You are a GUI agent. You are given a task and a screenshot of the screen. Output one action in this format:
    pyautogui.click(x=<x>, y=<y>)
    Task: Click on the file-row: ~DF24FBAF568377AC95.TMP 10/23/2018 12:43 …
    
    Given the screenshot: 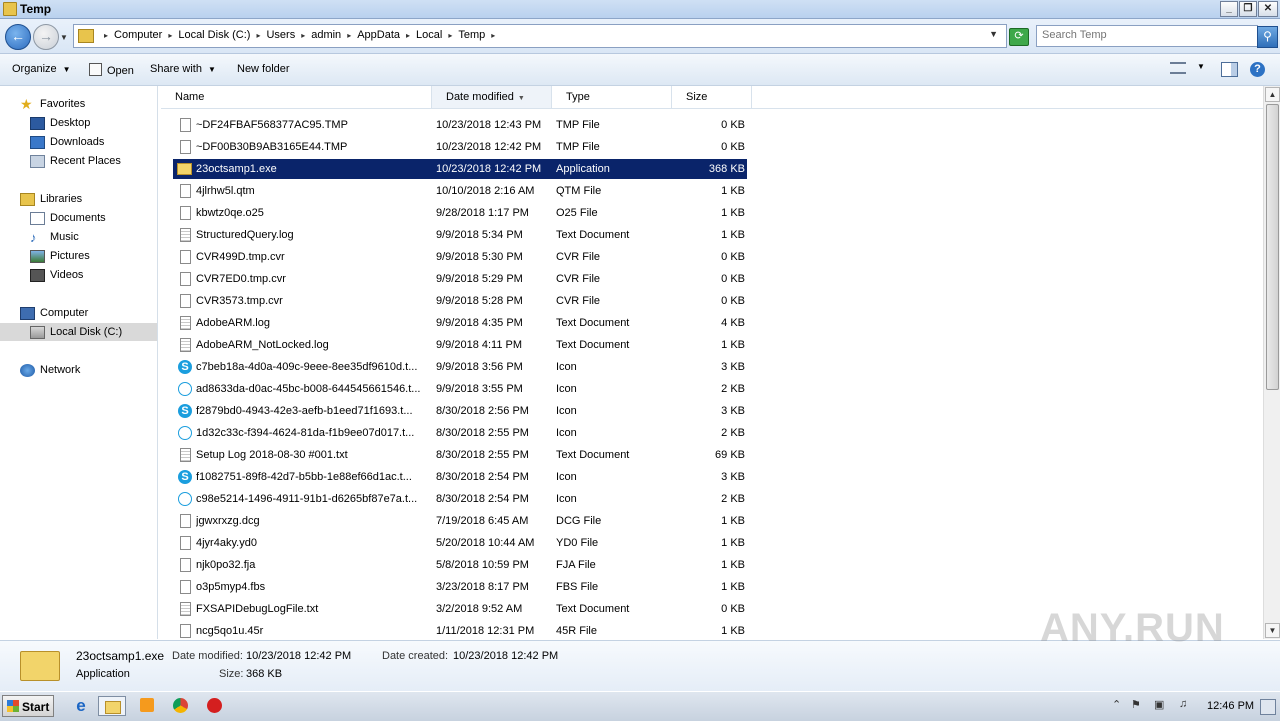 What is the action you would take?
    pyautogui.click(x=460, y=125)
    